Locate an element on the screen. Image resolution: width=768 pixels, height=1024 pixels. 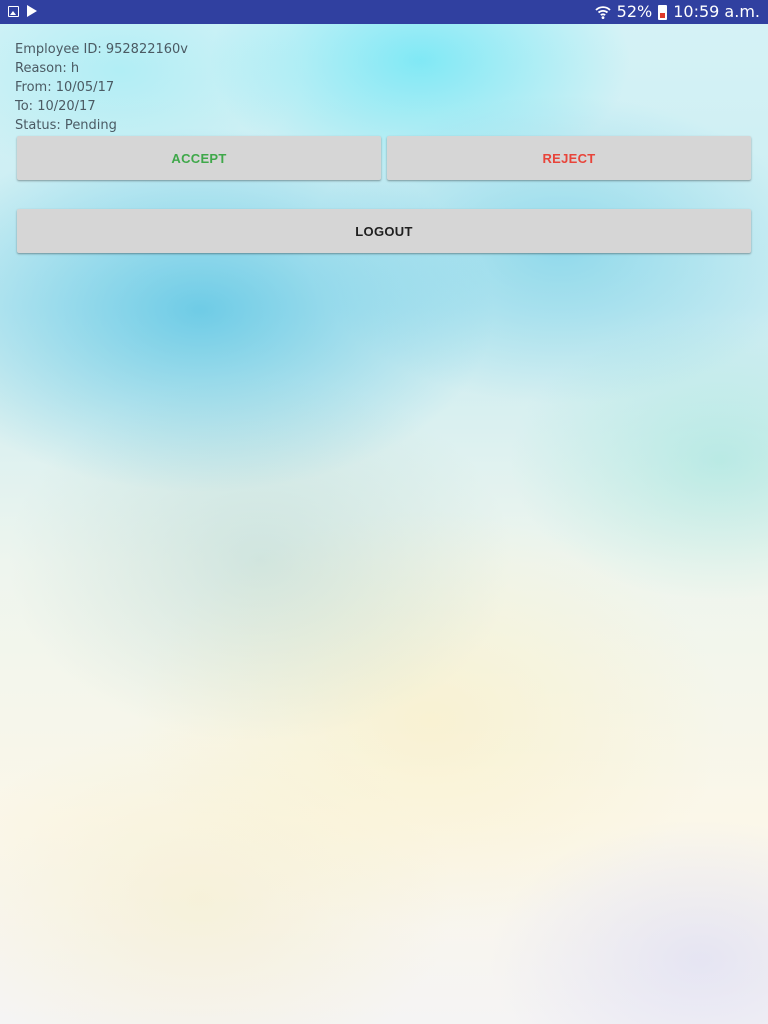
reason: Reason: h is located at coordinates (47, 68).